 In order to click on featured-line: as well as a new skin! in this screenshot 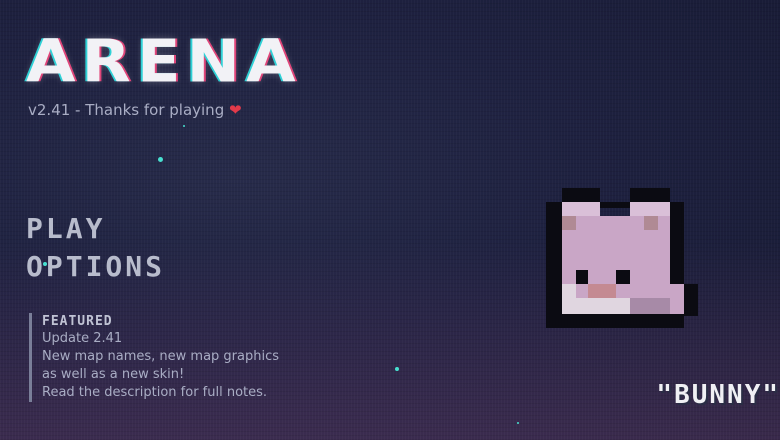, I will do `click(113, 374)`.